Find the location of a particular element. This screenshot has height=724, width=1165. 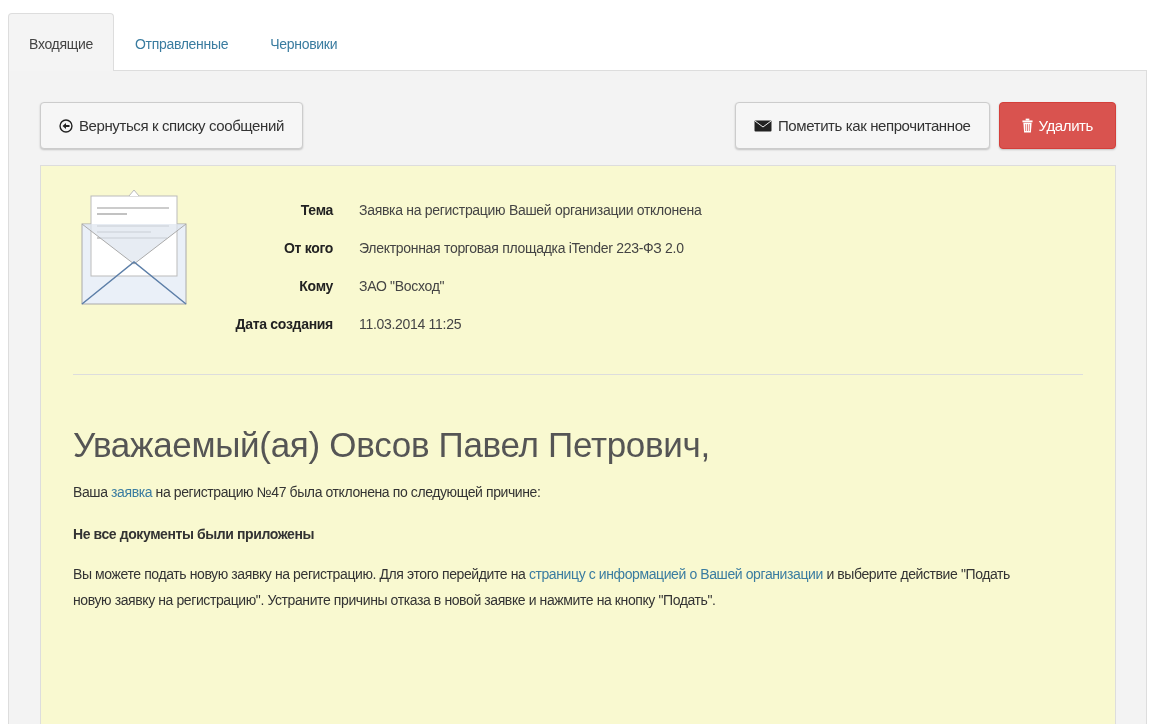

trash-icon is located at coordinates (1027, 125).